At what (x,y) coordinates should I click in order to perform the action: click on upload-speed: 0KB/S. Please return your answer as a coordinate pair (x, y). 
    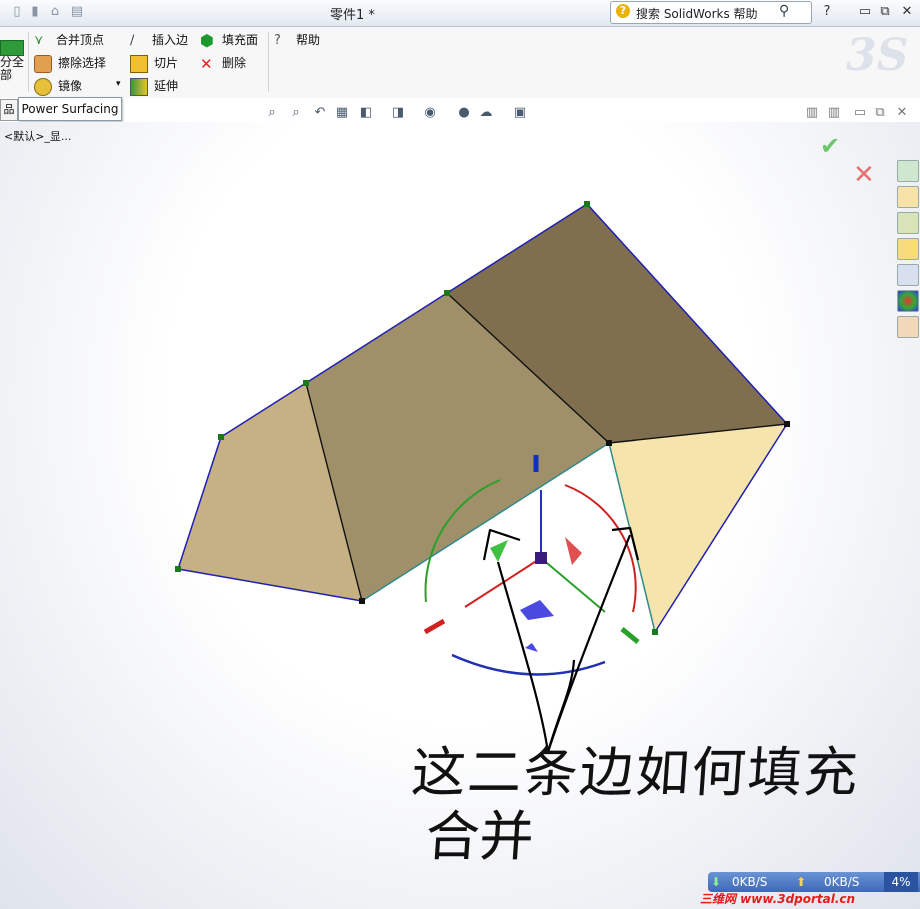
    Looking at the image, I should click on (842, 882).